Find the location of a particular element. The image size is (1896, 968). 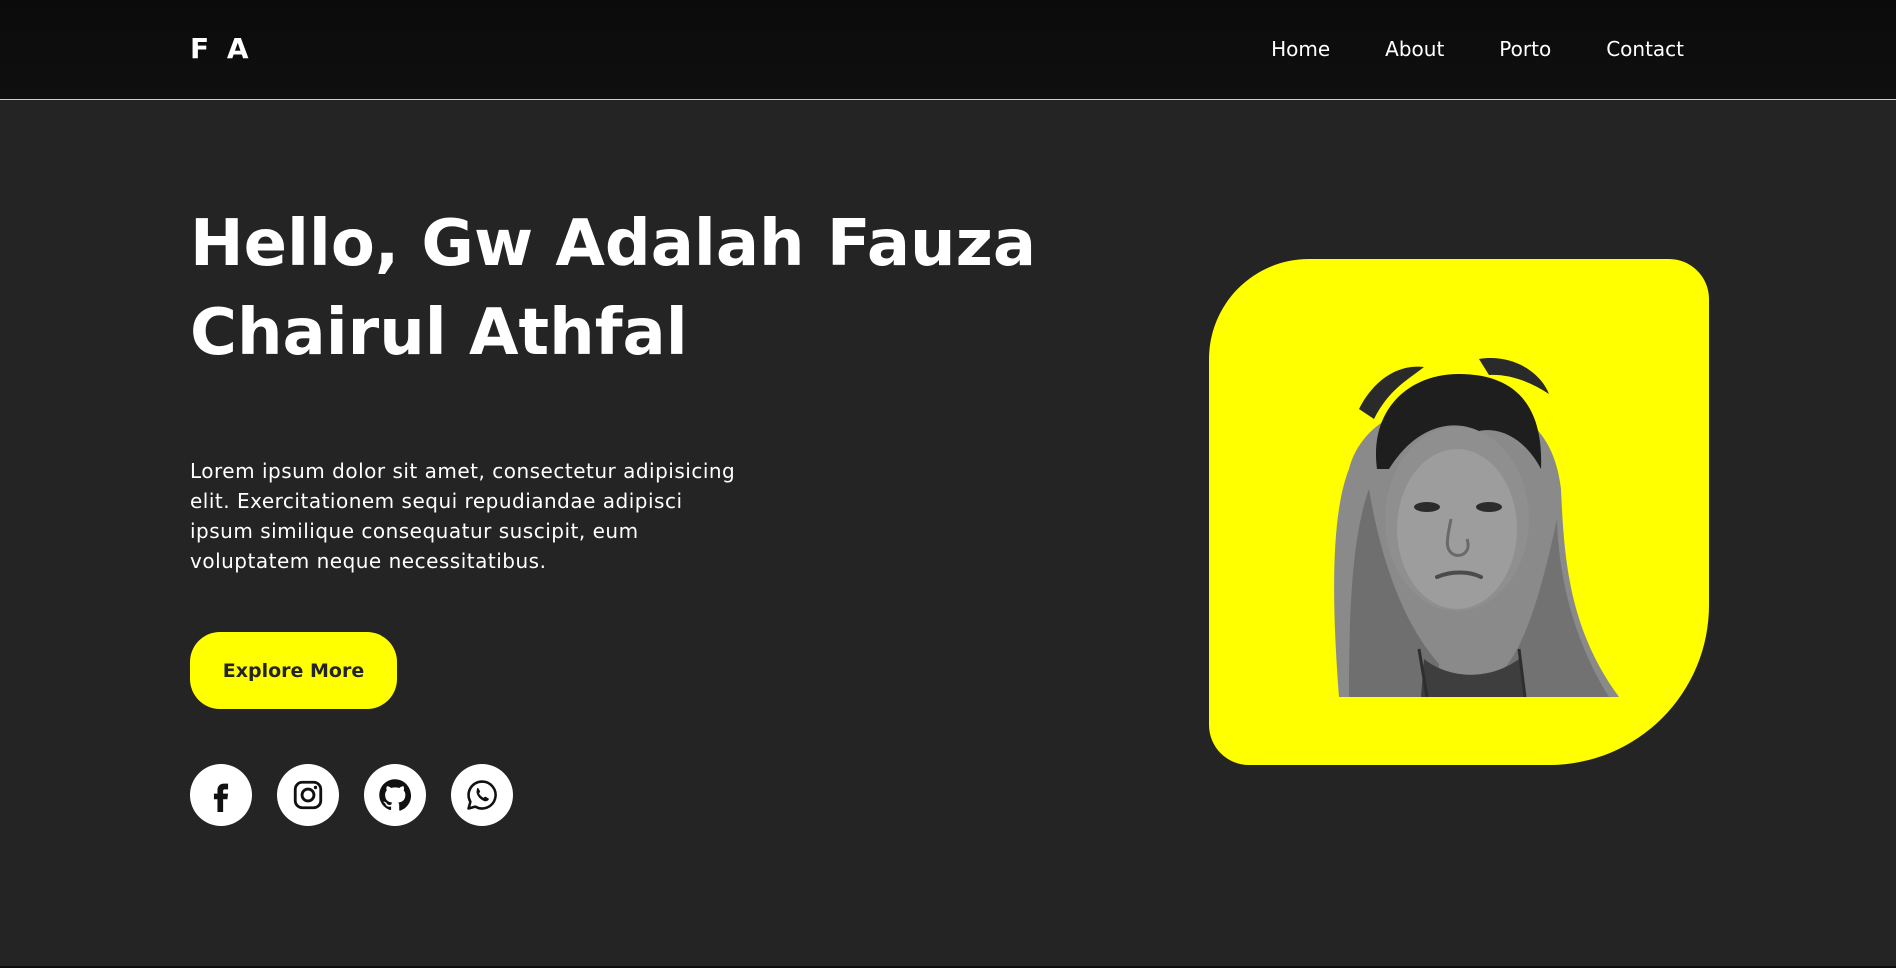

nav-link-home: Home is located at coordinates (1300, 49).